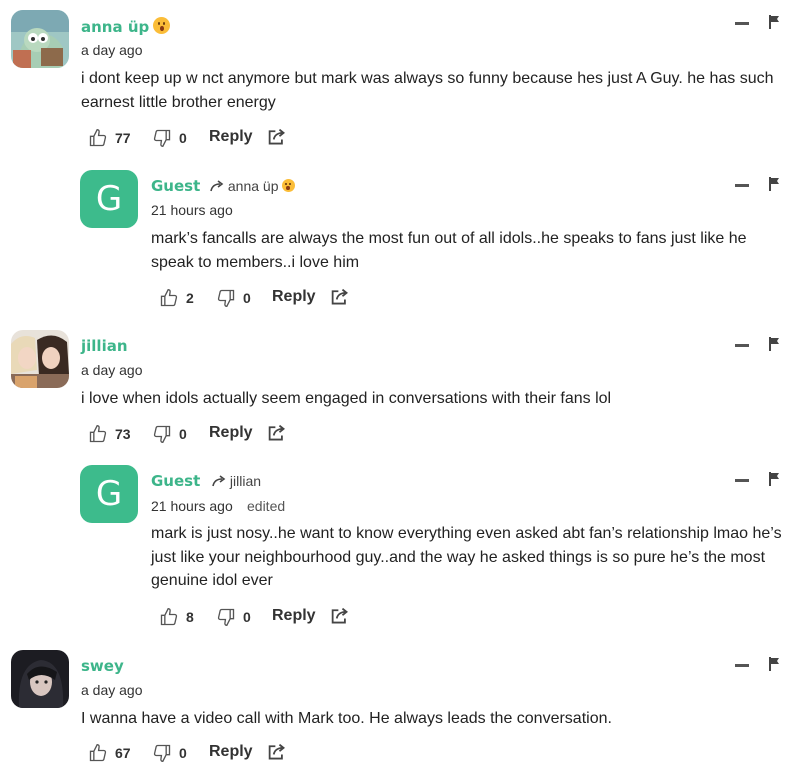 This screenshot has height=773, width=807. Describe the element at coordinates (198, 753) in the screenshot. I see `comment-actions: 67 0 Reply` at that location.